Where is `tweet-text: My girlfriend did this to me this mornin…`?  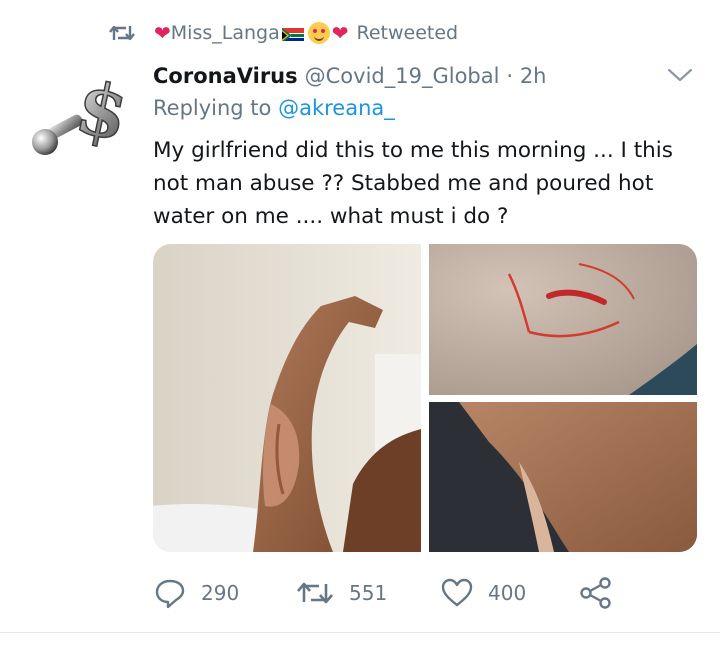
tweet-text: My girlfriend did this to me this mornin… is located at coordinates (413, 183).